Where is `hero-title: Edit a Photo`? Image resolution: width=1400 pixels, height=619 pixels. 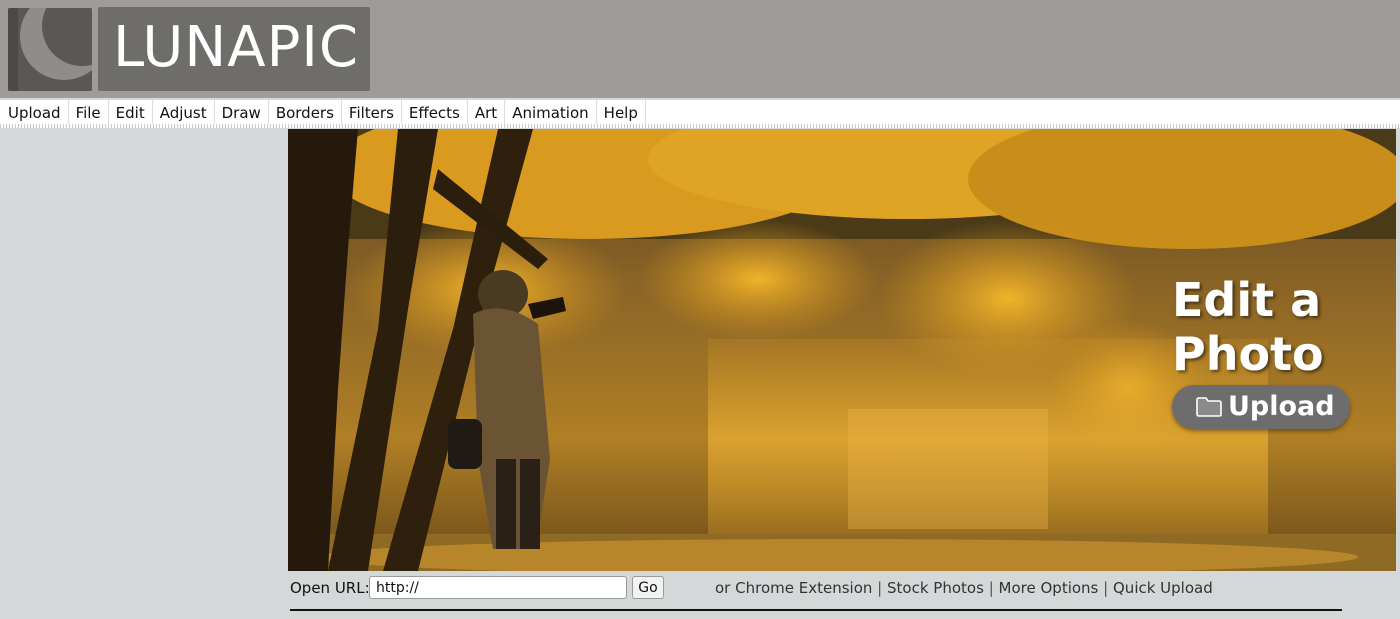
hero-title: Edit a Photo is located at coordinates (1248, 327).